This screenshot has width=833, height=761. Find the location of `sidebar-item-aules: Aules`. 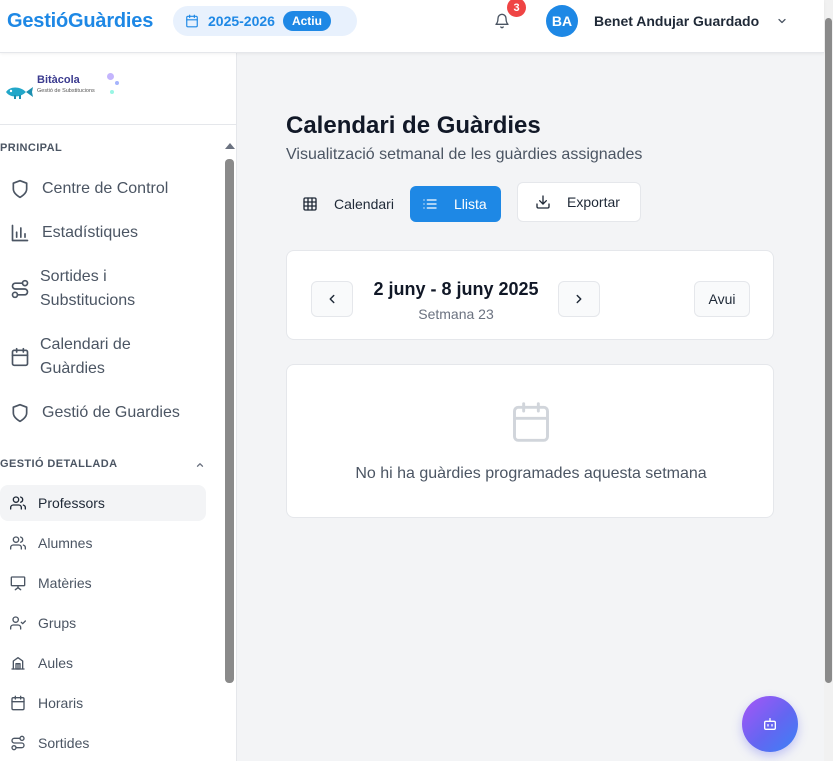

sidebar-item-aules: Aules is located at coordinates (103, 663).